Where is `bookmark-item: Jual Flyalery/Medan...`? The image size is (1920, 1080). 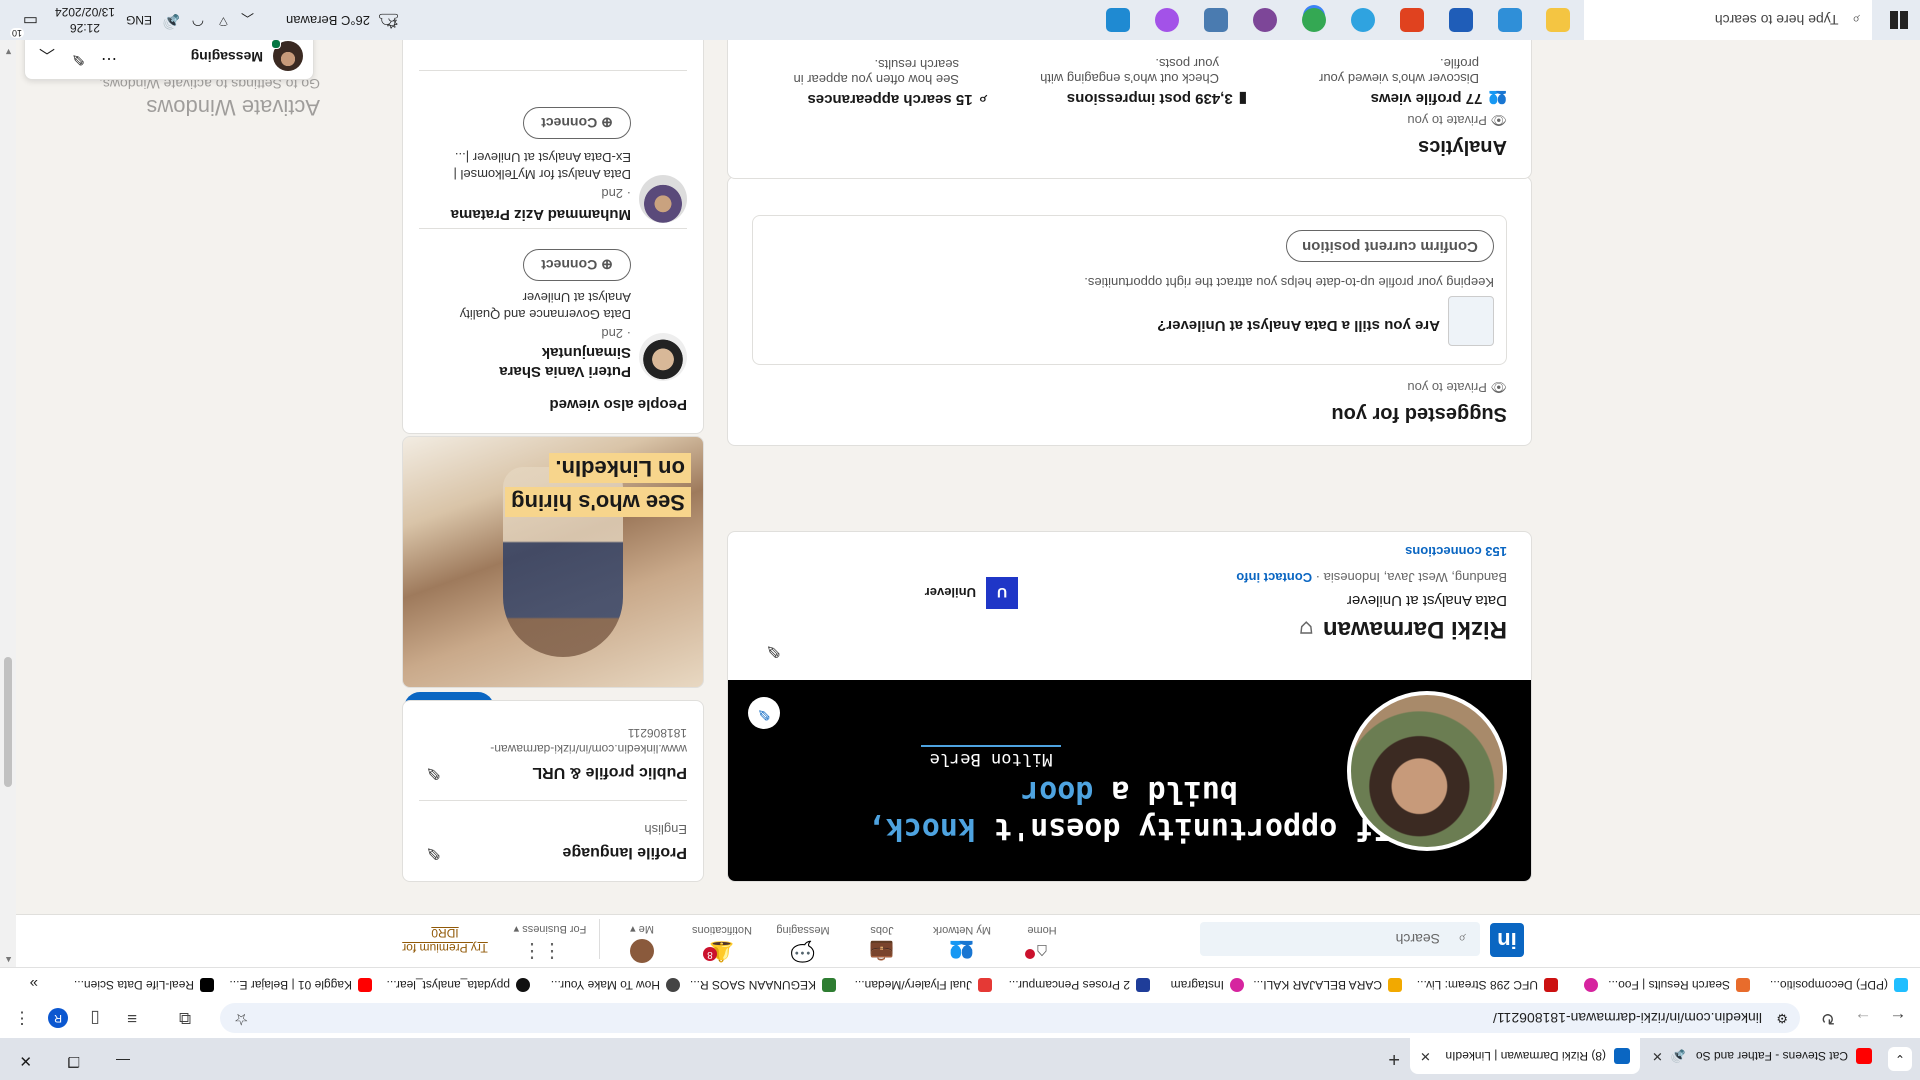 bookmark-item: Jual Flyalery/Medan... is located at coordinates (923, 985).